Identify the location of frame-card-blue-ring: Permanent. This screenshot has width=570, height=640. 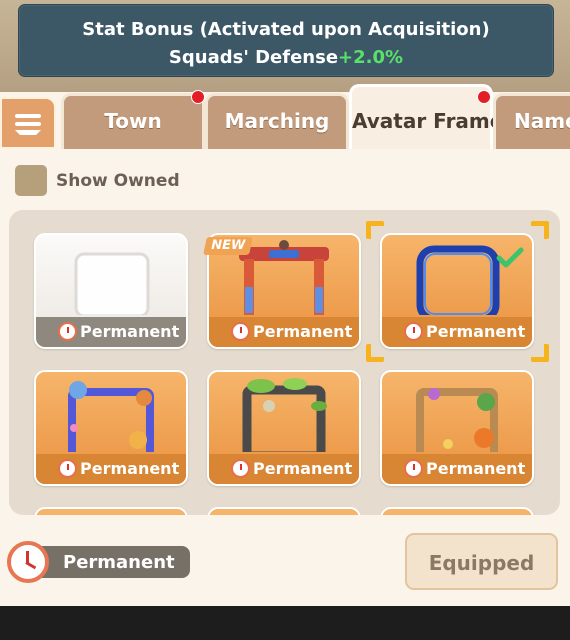
(457, 291).